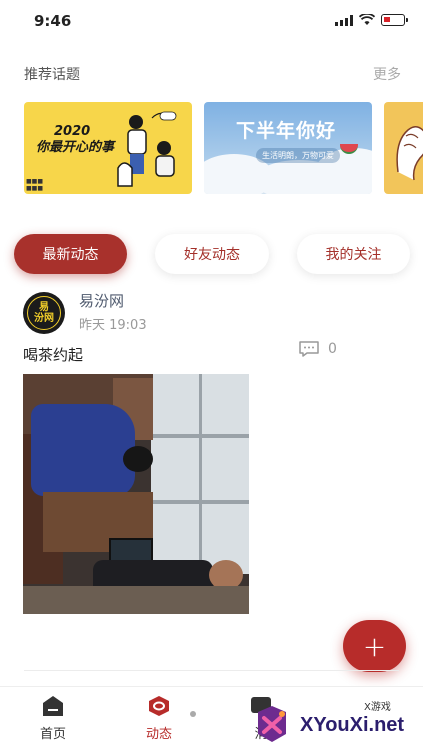 Image resolution: width=423 pixels, height=752 pixels. I want to click on watermark: X游戏 XYouXi.net, so click(335, 723).